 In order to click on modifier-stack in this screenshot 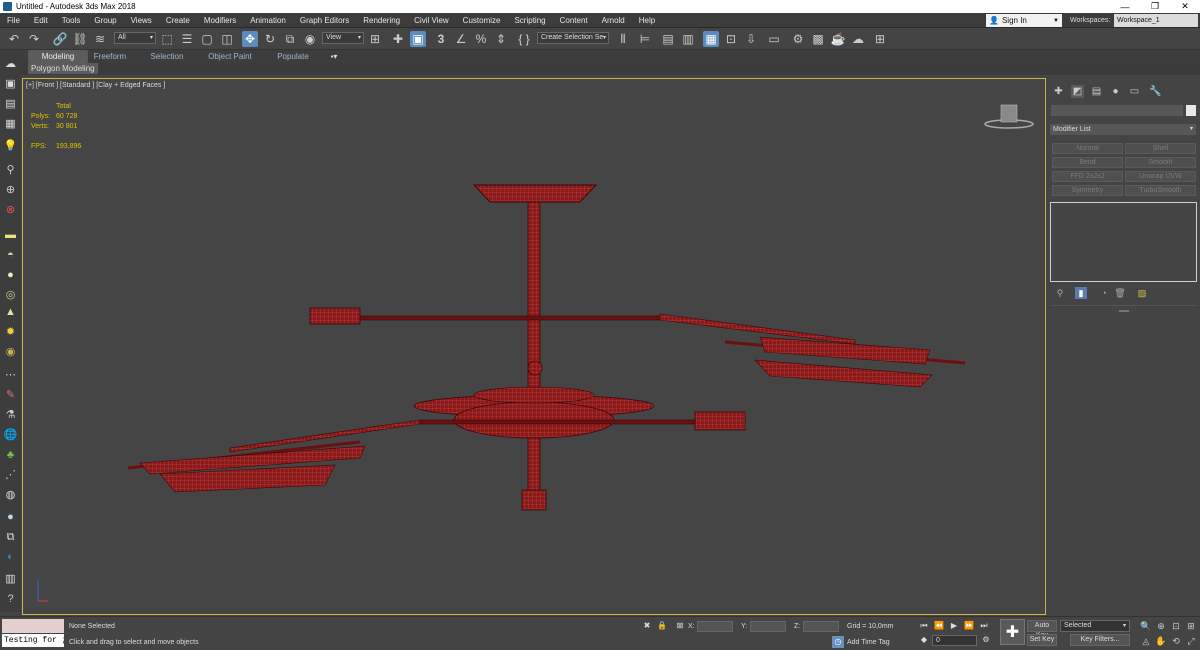, I will do `click(1123, 242)`.